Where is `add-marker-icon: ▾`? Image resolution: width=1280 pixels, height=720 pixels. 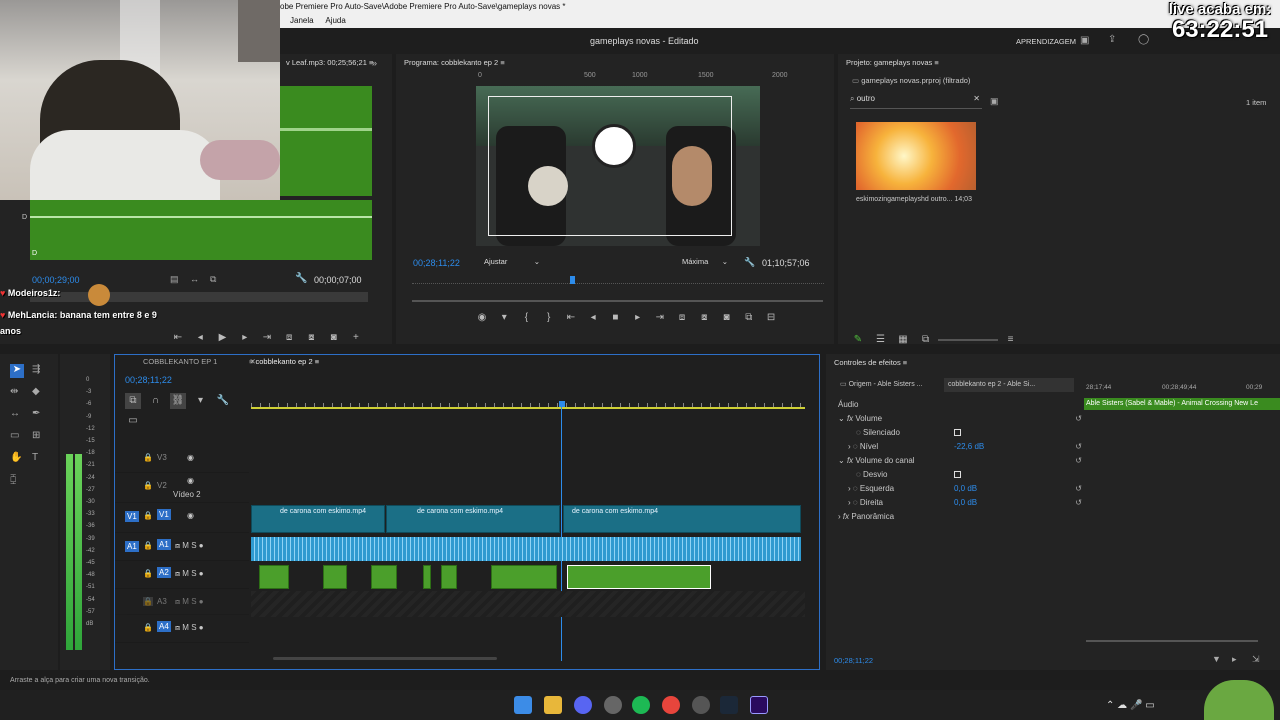 add-marker-icon: ▾ is located at coordinates (504, 318).